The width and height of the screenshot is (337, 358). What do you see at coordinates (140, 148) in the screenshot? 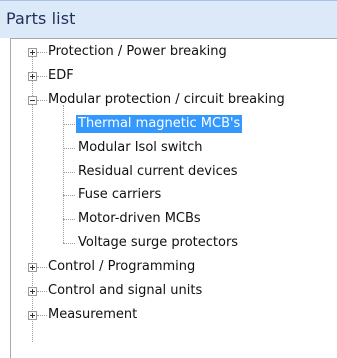
I see `tree-item-modular-isol-switch: Modular Isol switch` at bounding box center [140, 148].